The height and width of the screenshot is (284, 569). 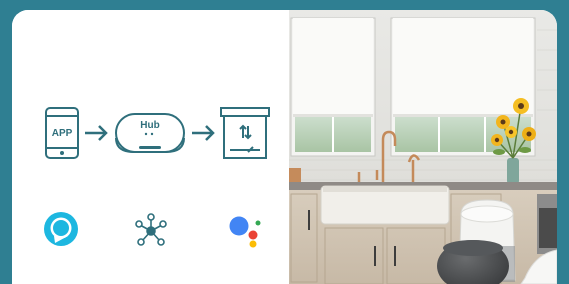 I want to click on window-left, so click(x=333, y=87).